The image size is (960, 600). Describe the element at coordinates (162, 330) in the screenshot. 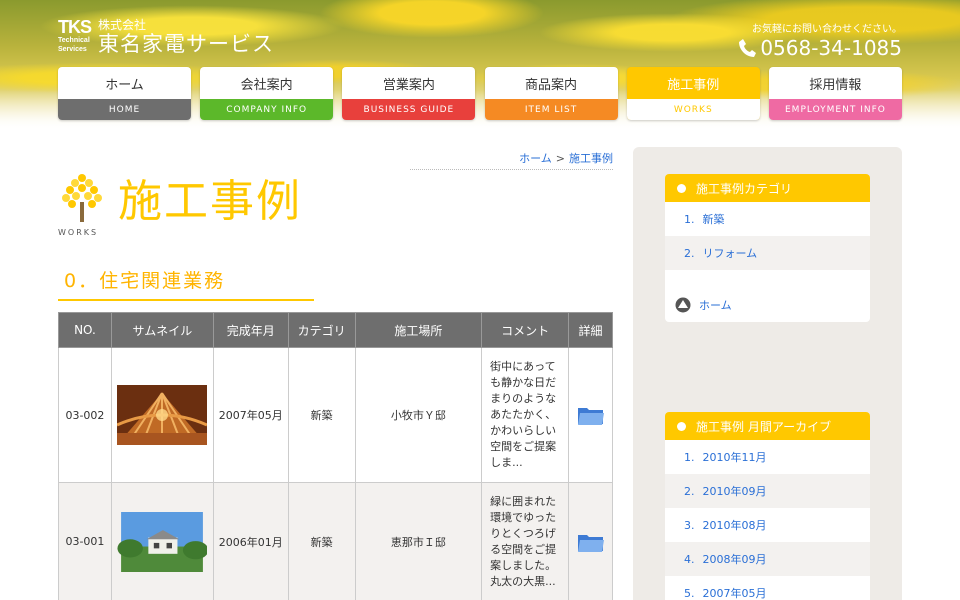

I see `col-thumbnail: サムネイル` at that location.